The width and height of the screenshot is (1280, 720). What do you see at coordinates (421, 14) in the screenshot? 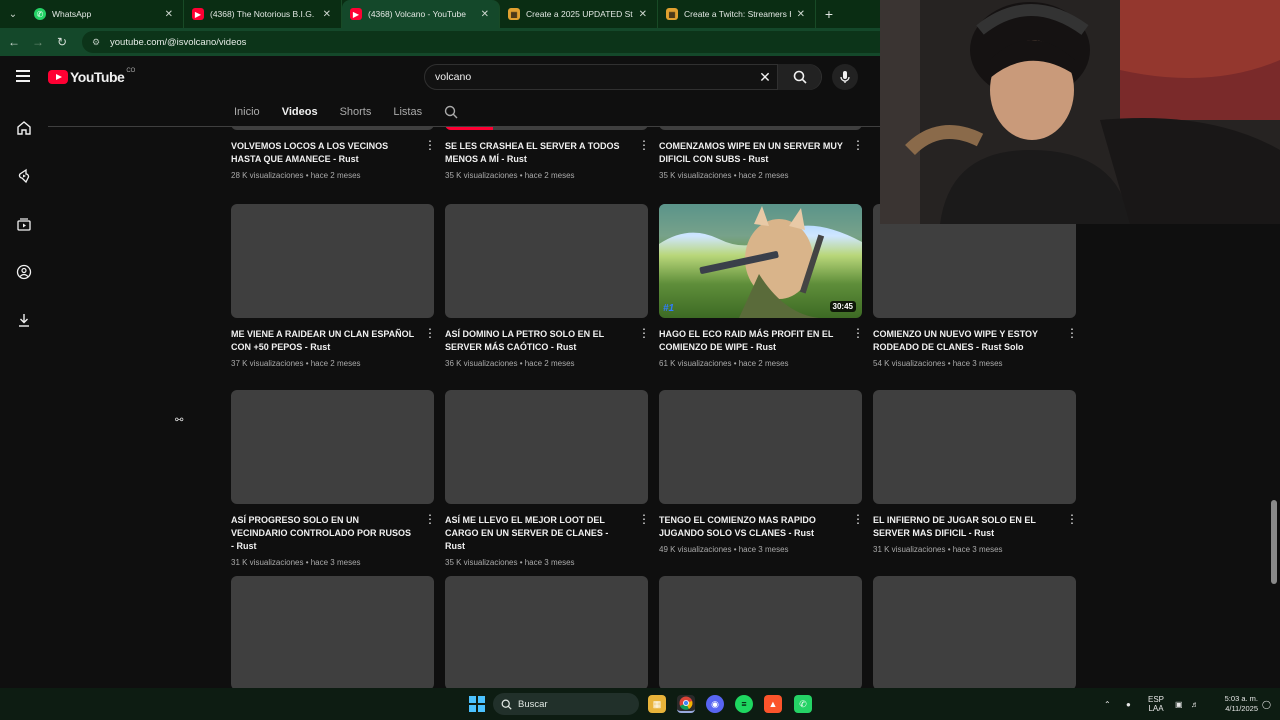
I see `browser-tab-volcano: ▶ (4368) Volcano - YouTube ✕` at bounding box center [421, 14].